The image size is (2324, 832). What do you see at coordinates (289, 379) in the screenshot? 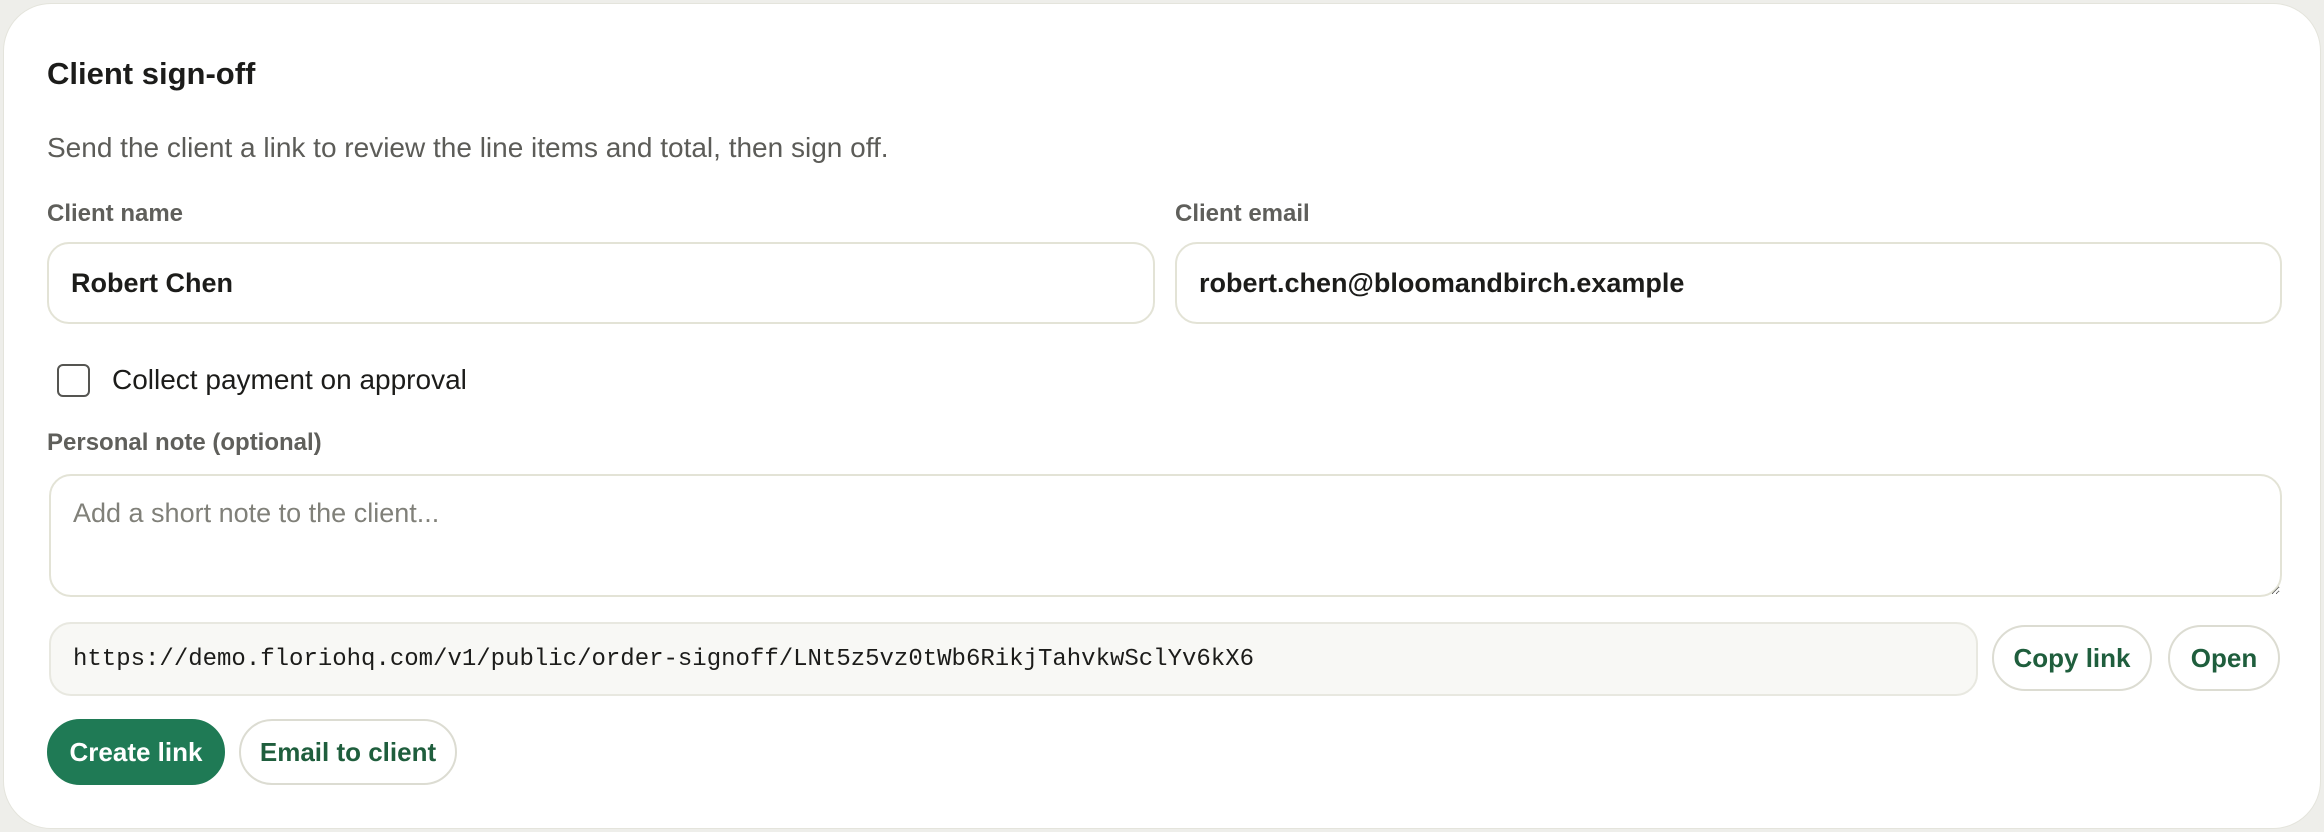
I see `collect-payment-label: Collect payment on approval` at bounding box center [289, 379].